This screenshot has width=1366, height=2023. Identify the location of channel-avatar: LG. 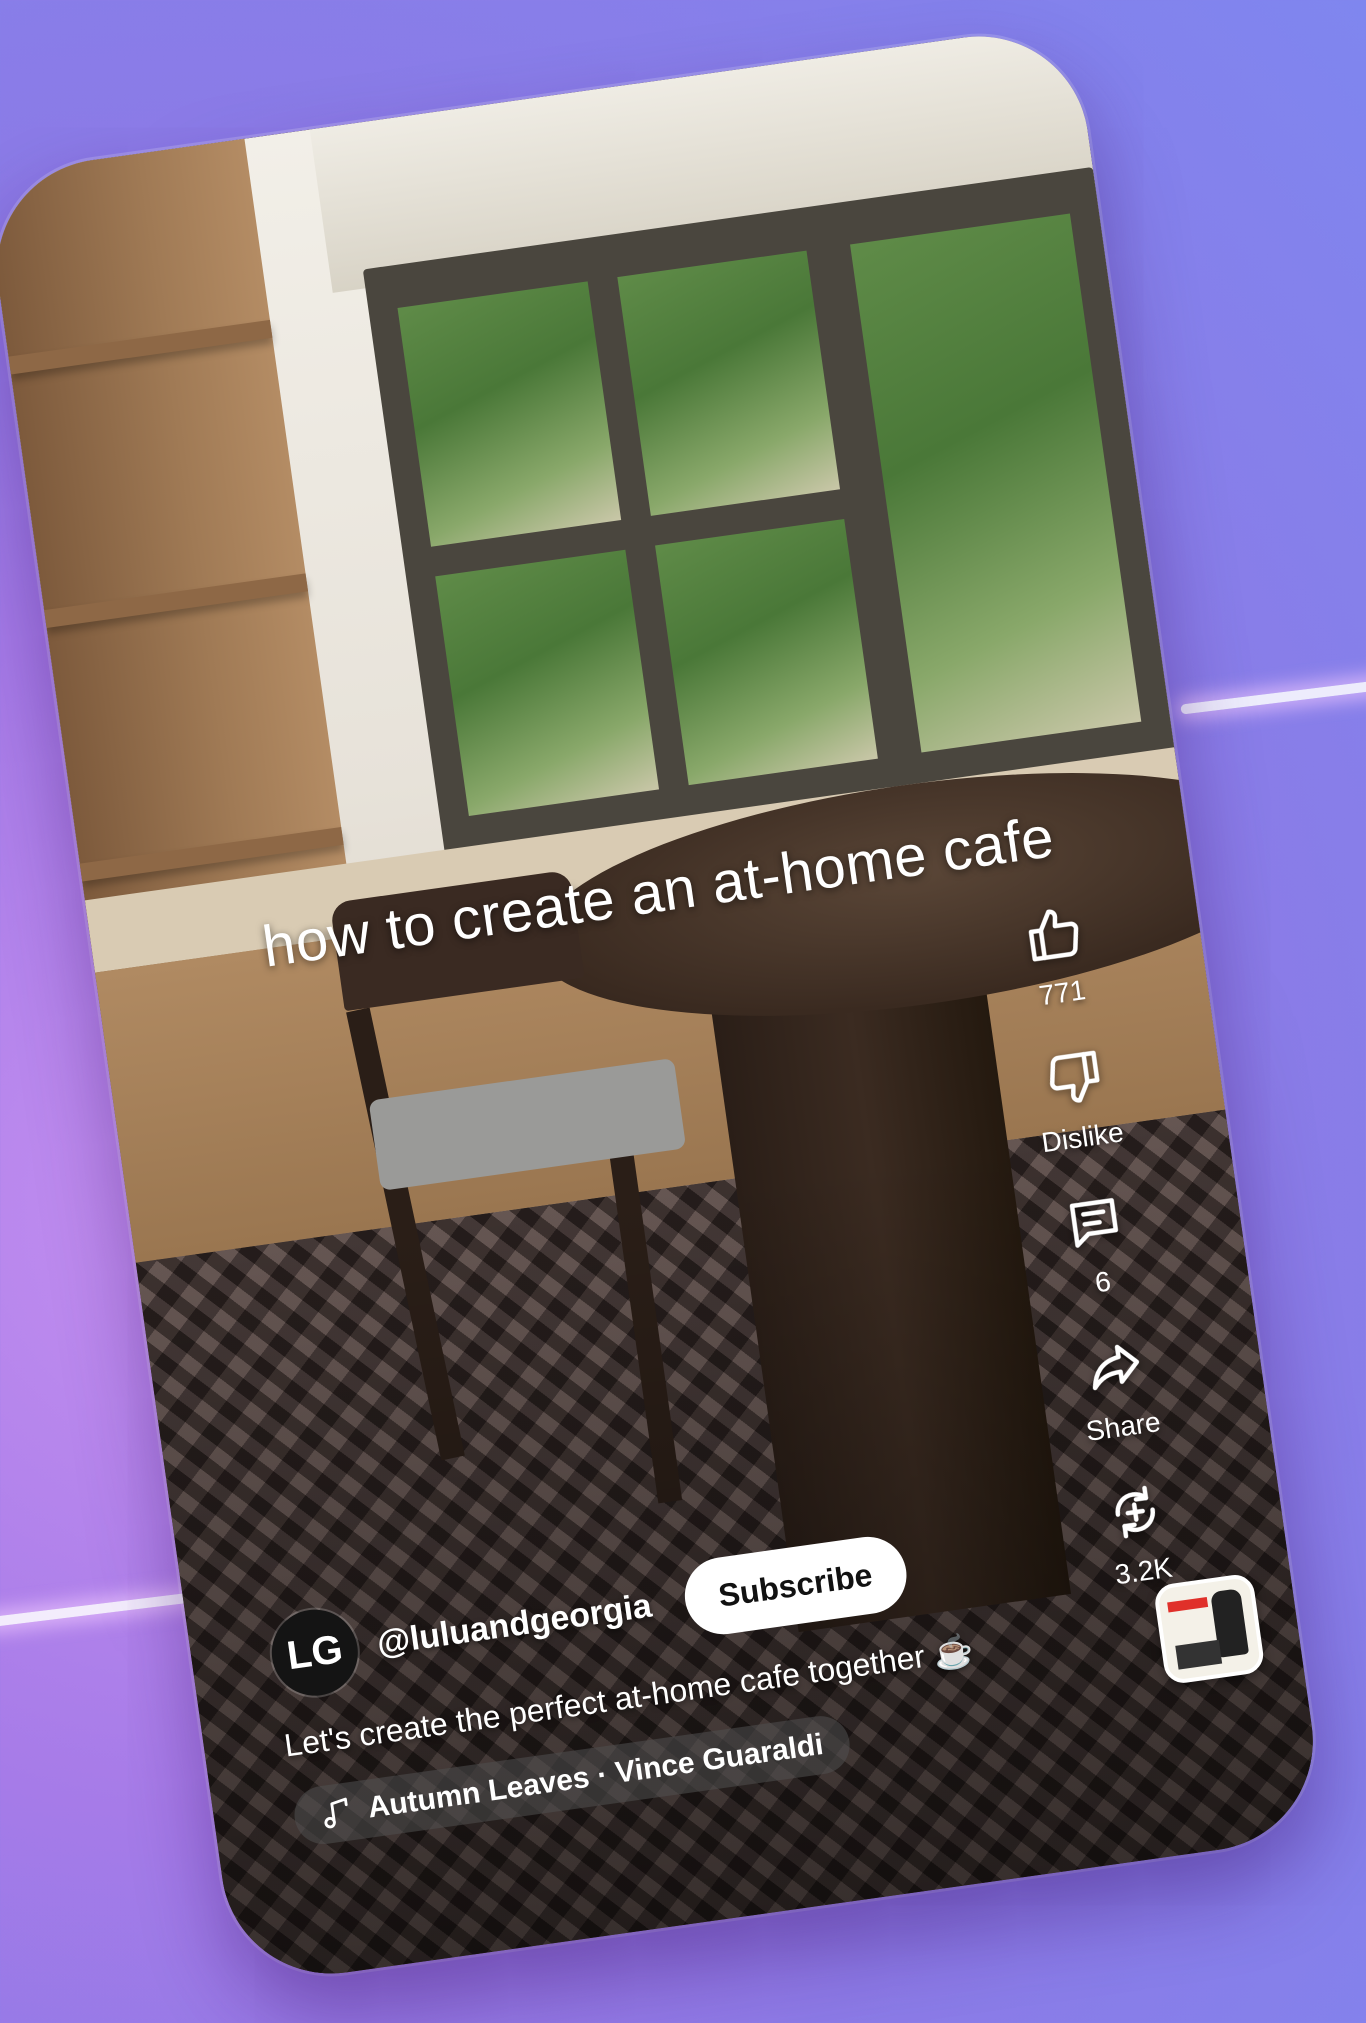
(315, 1653).